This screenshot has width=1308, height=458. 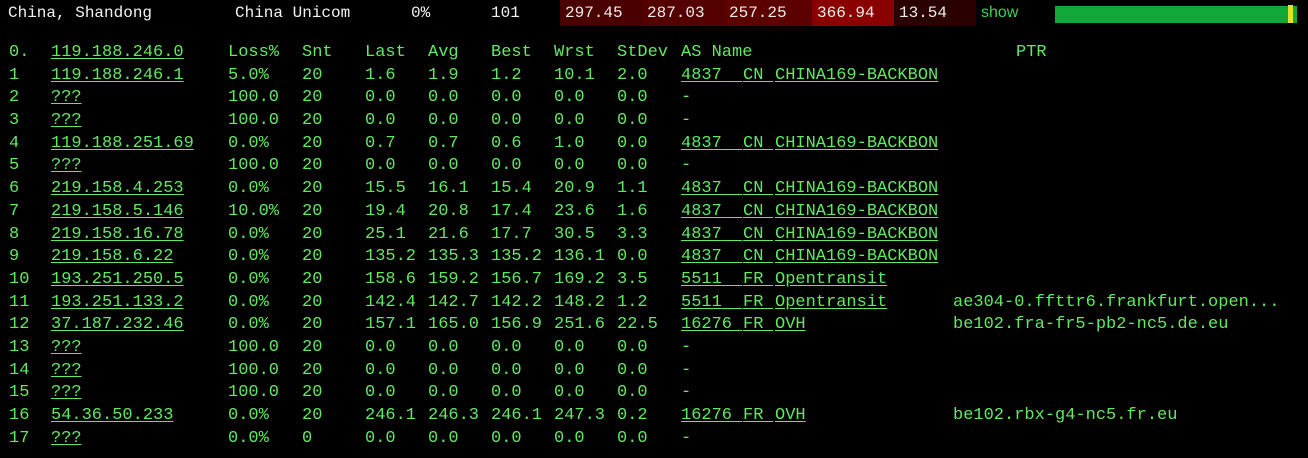 What do you see at coordinates (637, 325) in the screenshot?
I see `cell-stdev: 22.5` at bounding box center [637, 325].